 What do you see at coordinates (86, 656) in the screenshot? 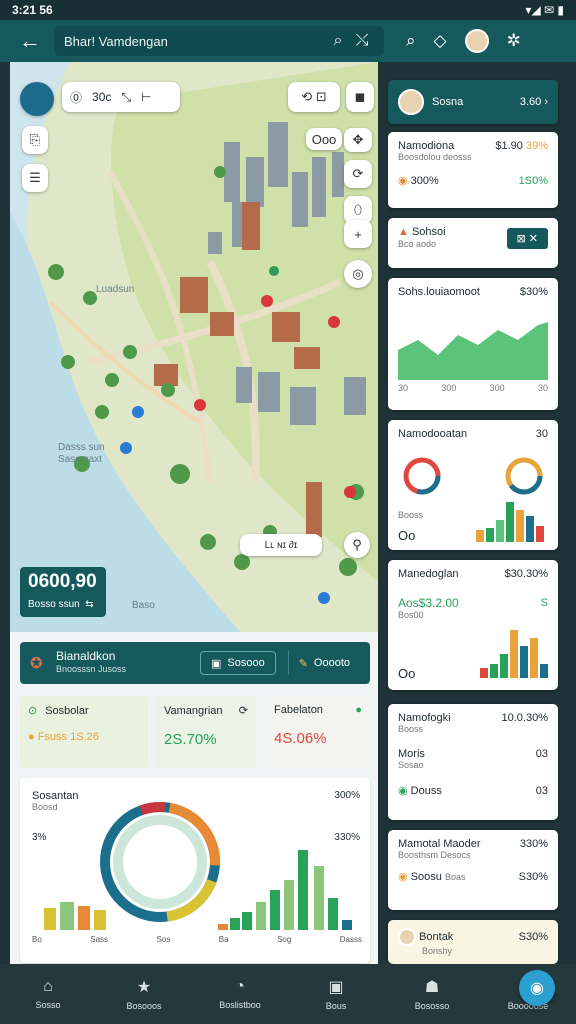
I see `toolbar-title: Bianaldkon` at bounding box center [86, 656].